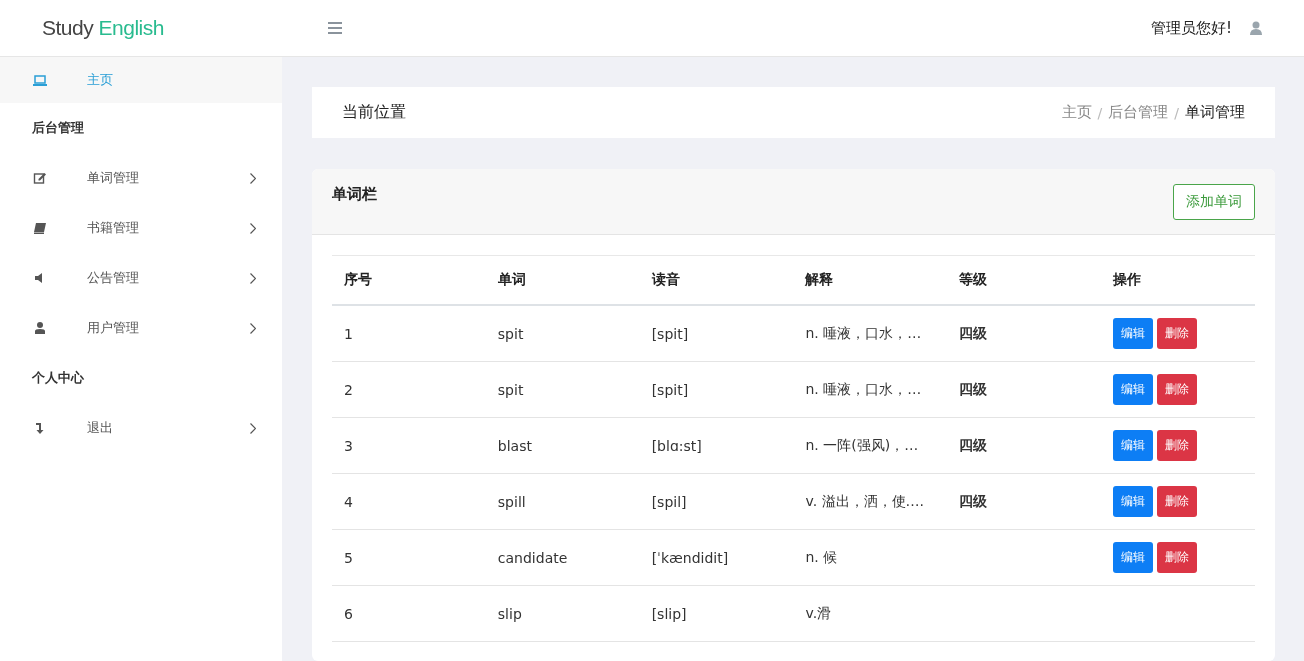  I want to click on greeting-text: 管理员您好!, so click(1191, 28).